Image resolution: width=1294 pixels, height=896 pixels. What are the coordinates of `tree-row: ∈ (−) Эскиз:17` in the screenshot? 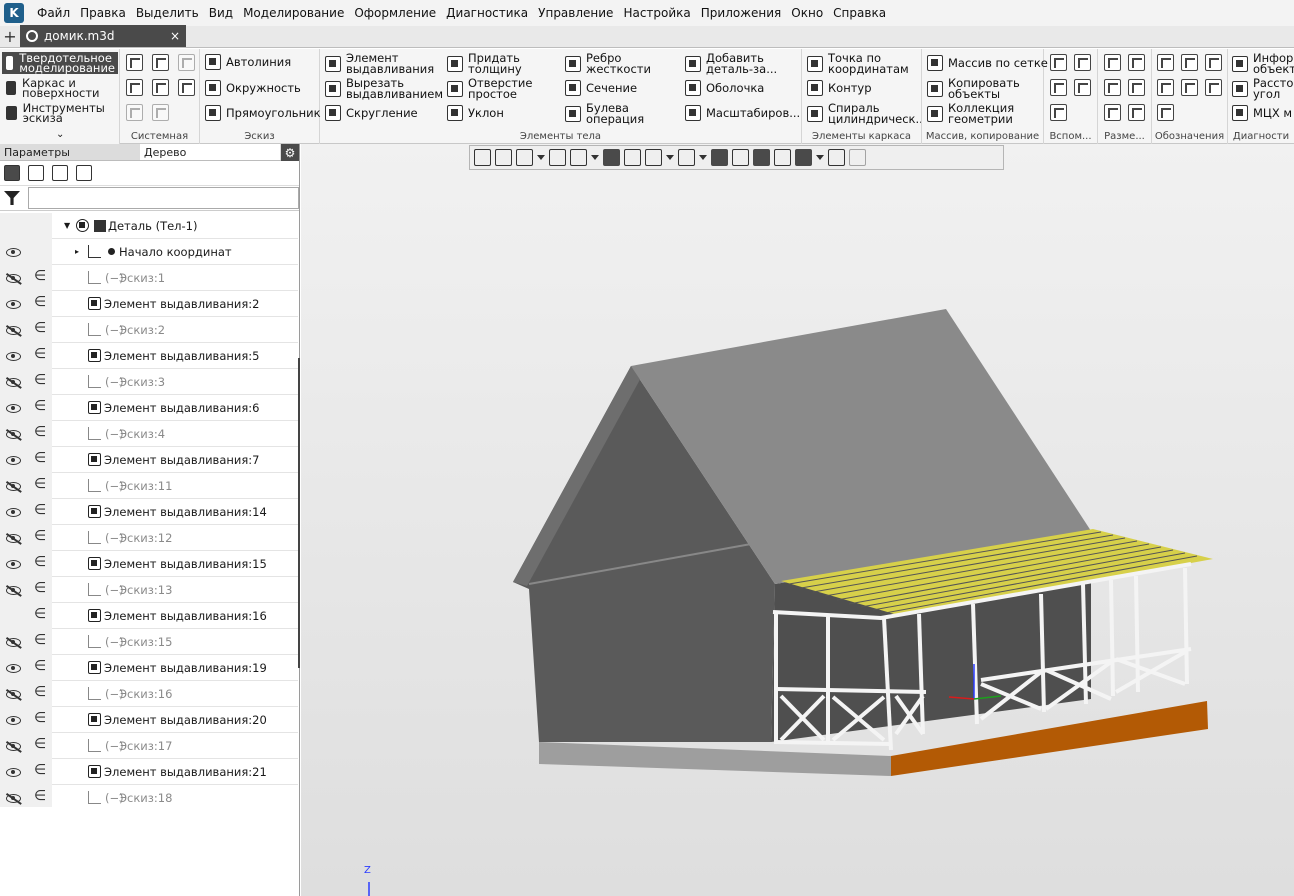 It's located at (149, 746).